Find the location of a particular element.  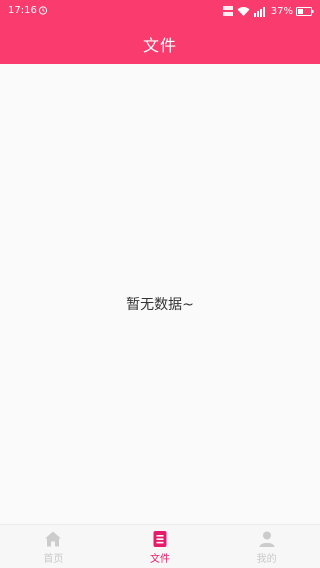

battery-percent: 37% is located at coordinates (281, 11).